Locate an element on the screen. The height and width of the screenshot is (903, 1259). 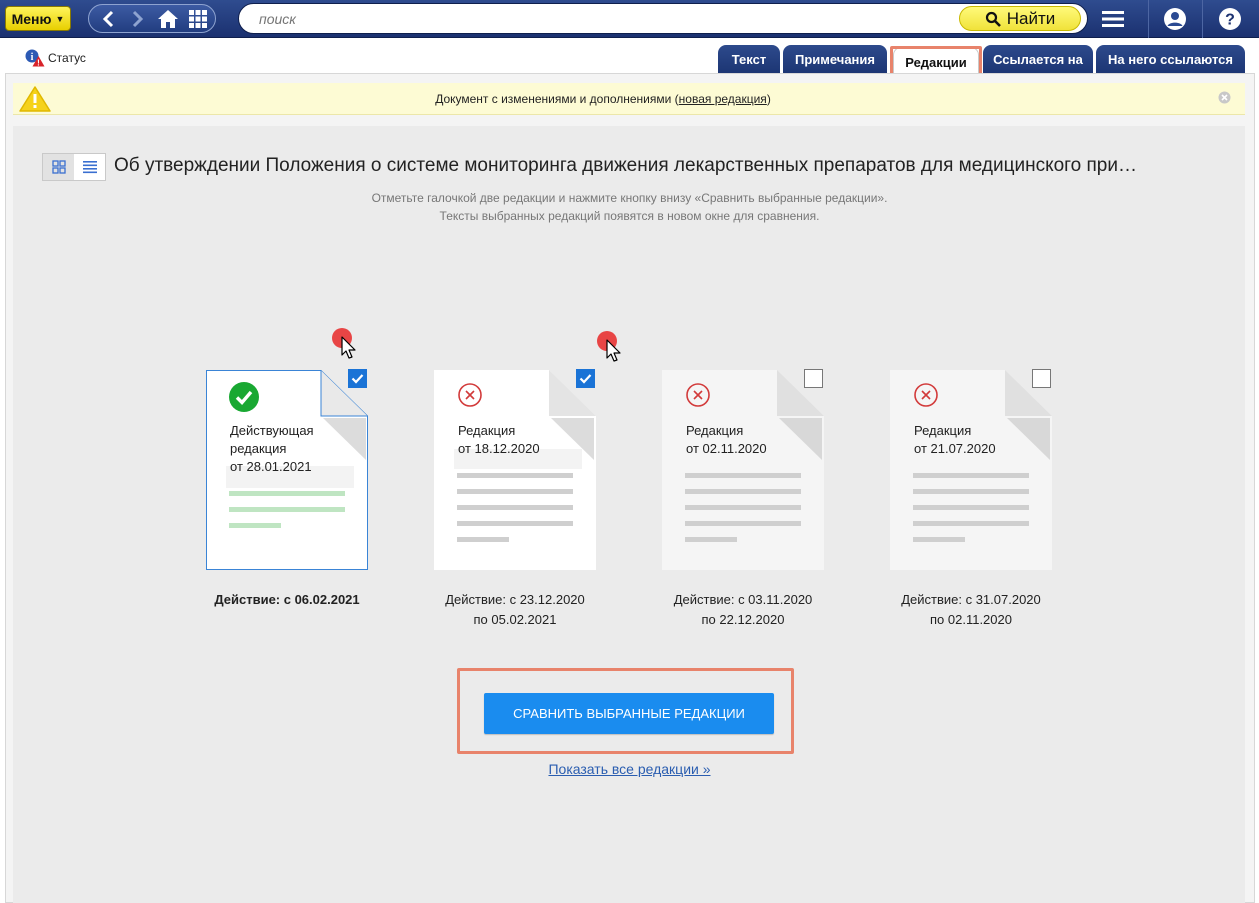
tab-label: Текст is located at coordinates (749, 59).